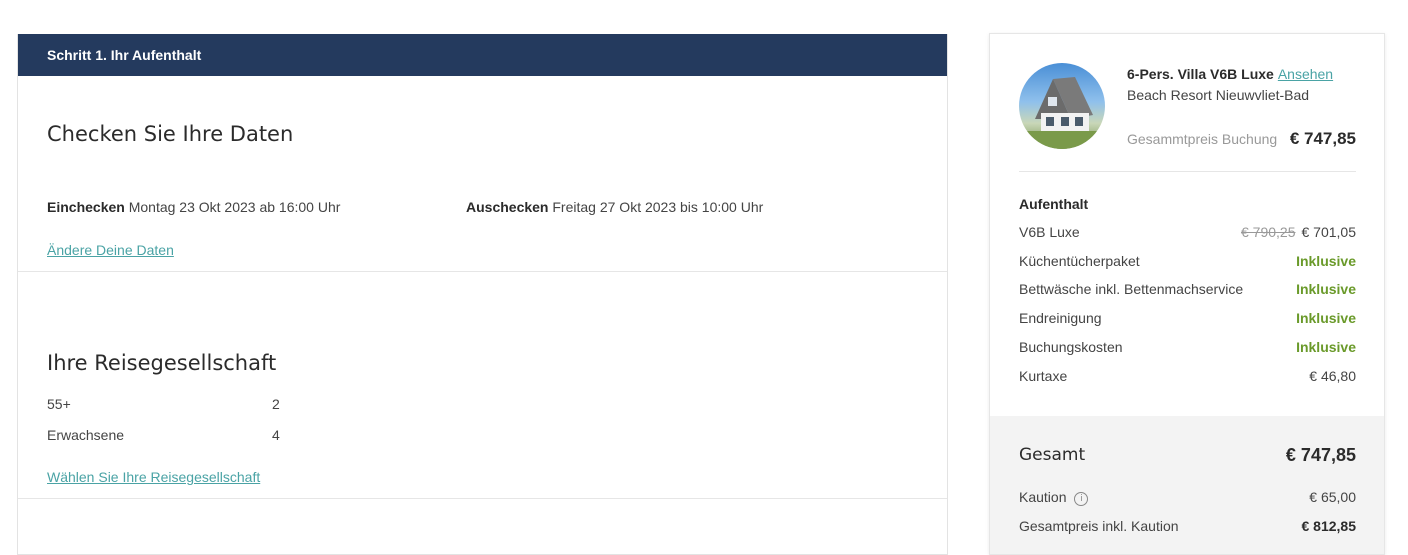 The height and width of the screenshot is (555, 1408). I want to click on price-line-label: Küchentücherpaket, so click(1079, 261).